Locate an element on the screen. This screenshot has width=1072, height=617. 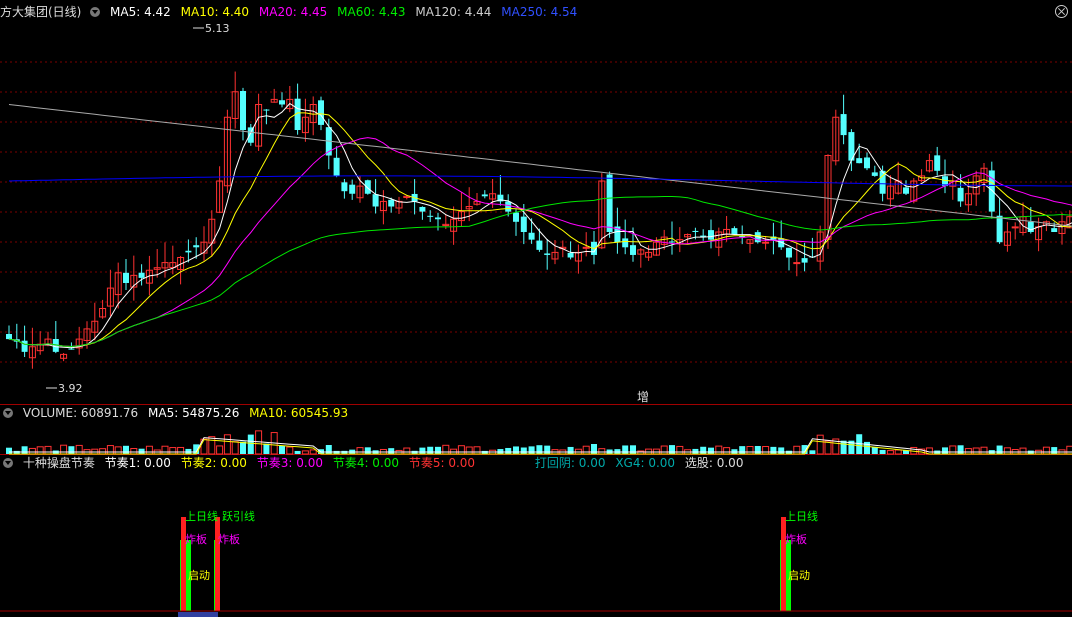
low-label: 3.92 is located at coordinates (70, 388).